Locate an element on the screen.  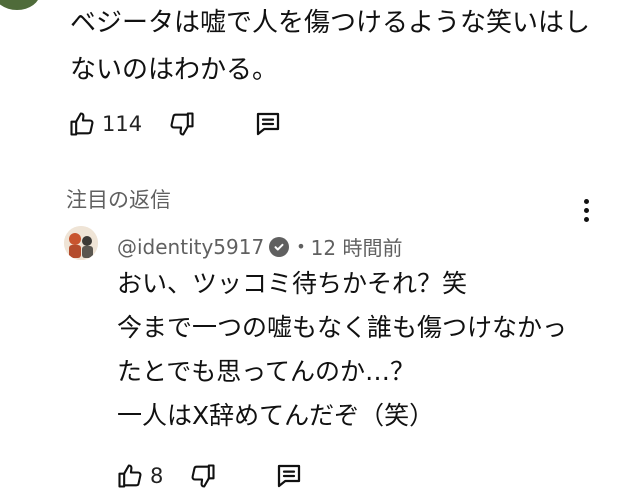
verified-check-icon is located at coordinates (279, 246).